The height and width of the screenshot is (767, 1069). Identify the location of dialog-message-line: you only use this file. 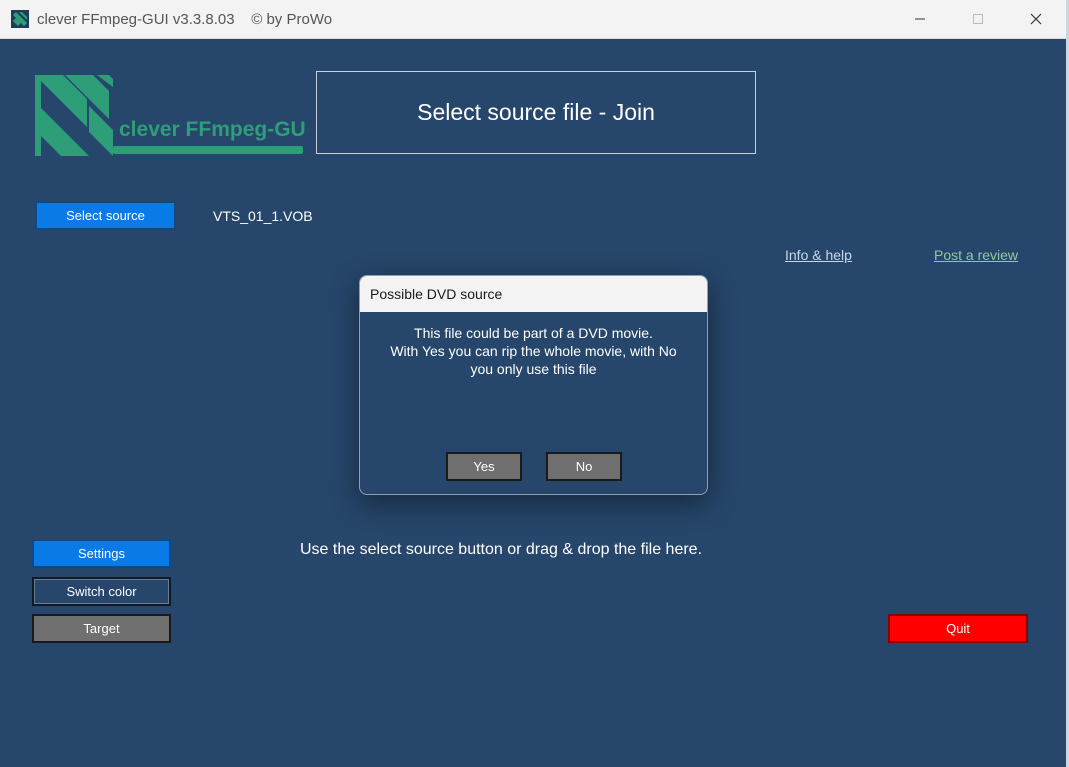
(533, 369).